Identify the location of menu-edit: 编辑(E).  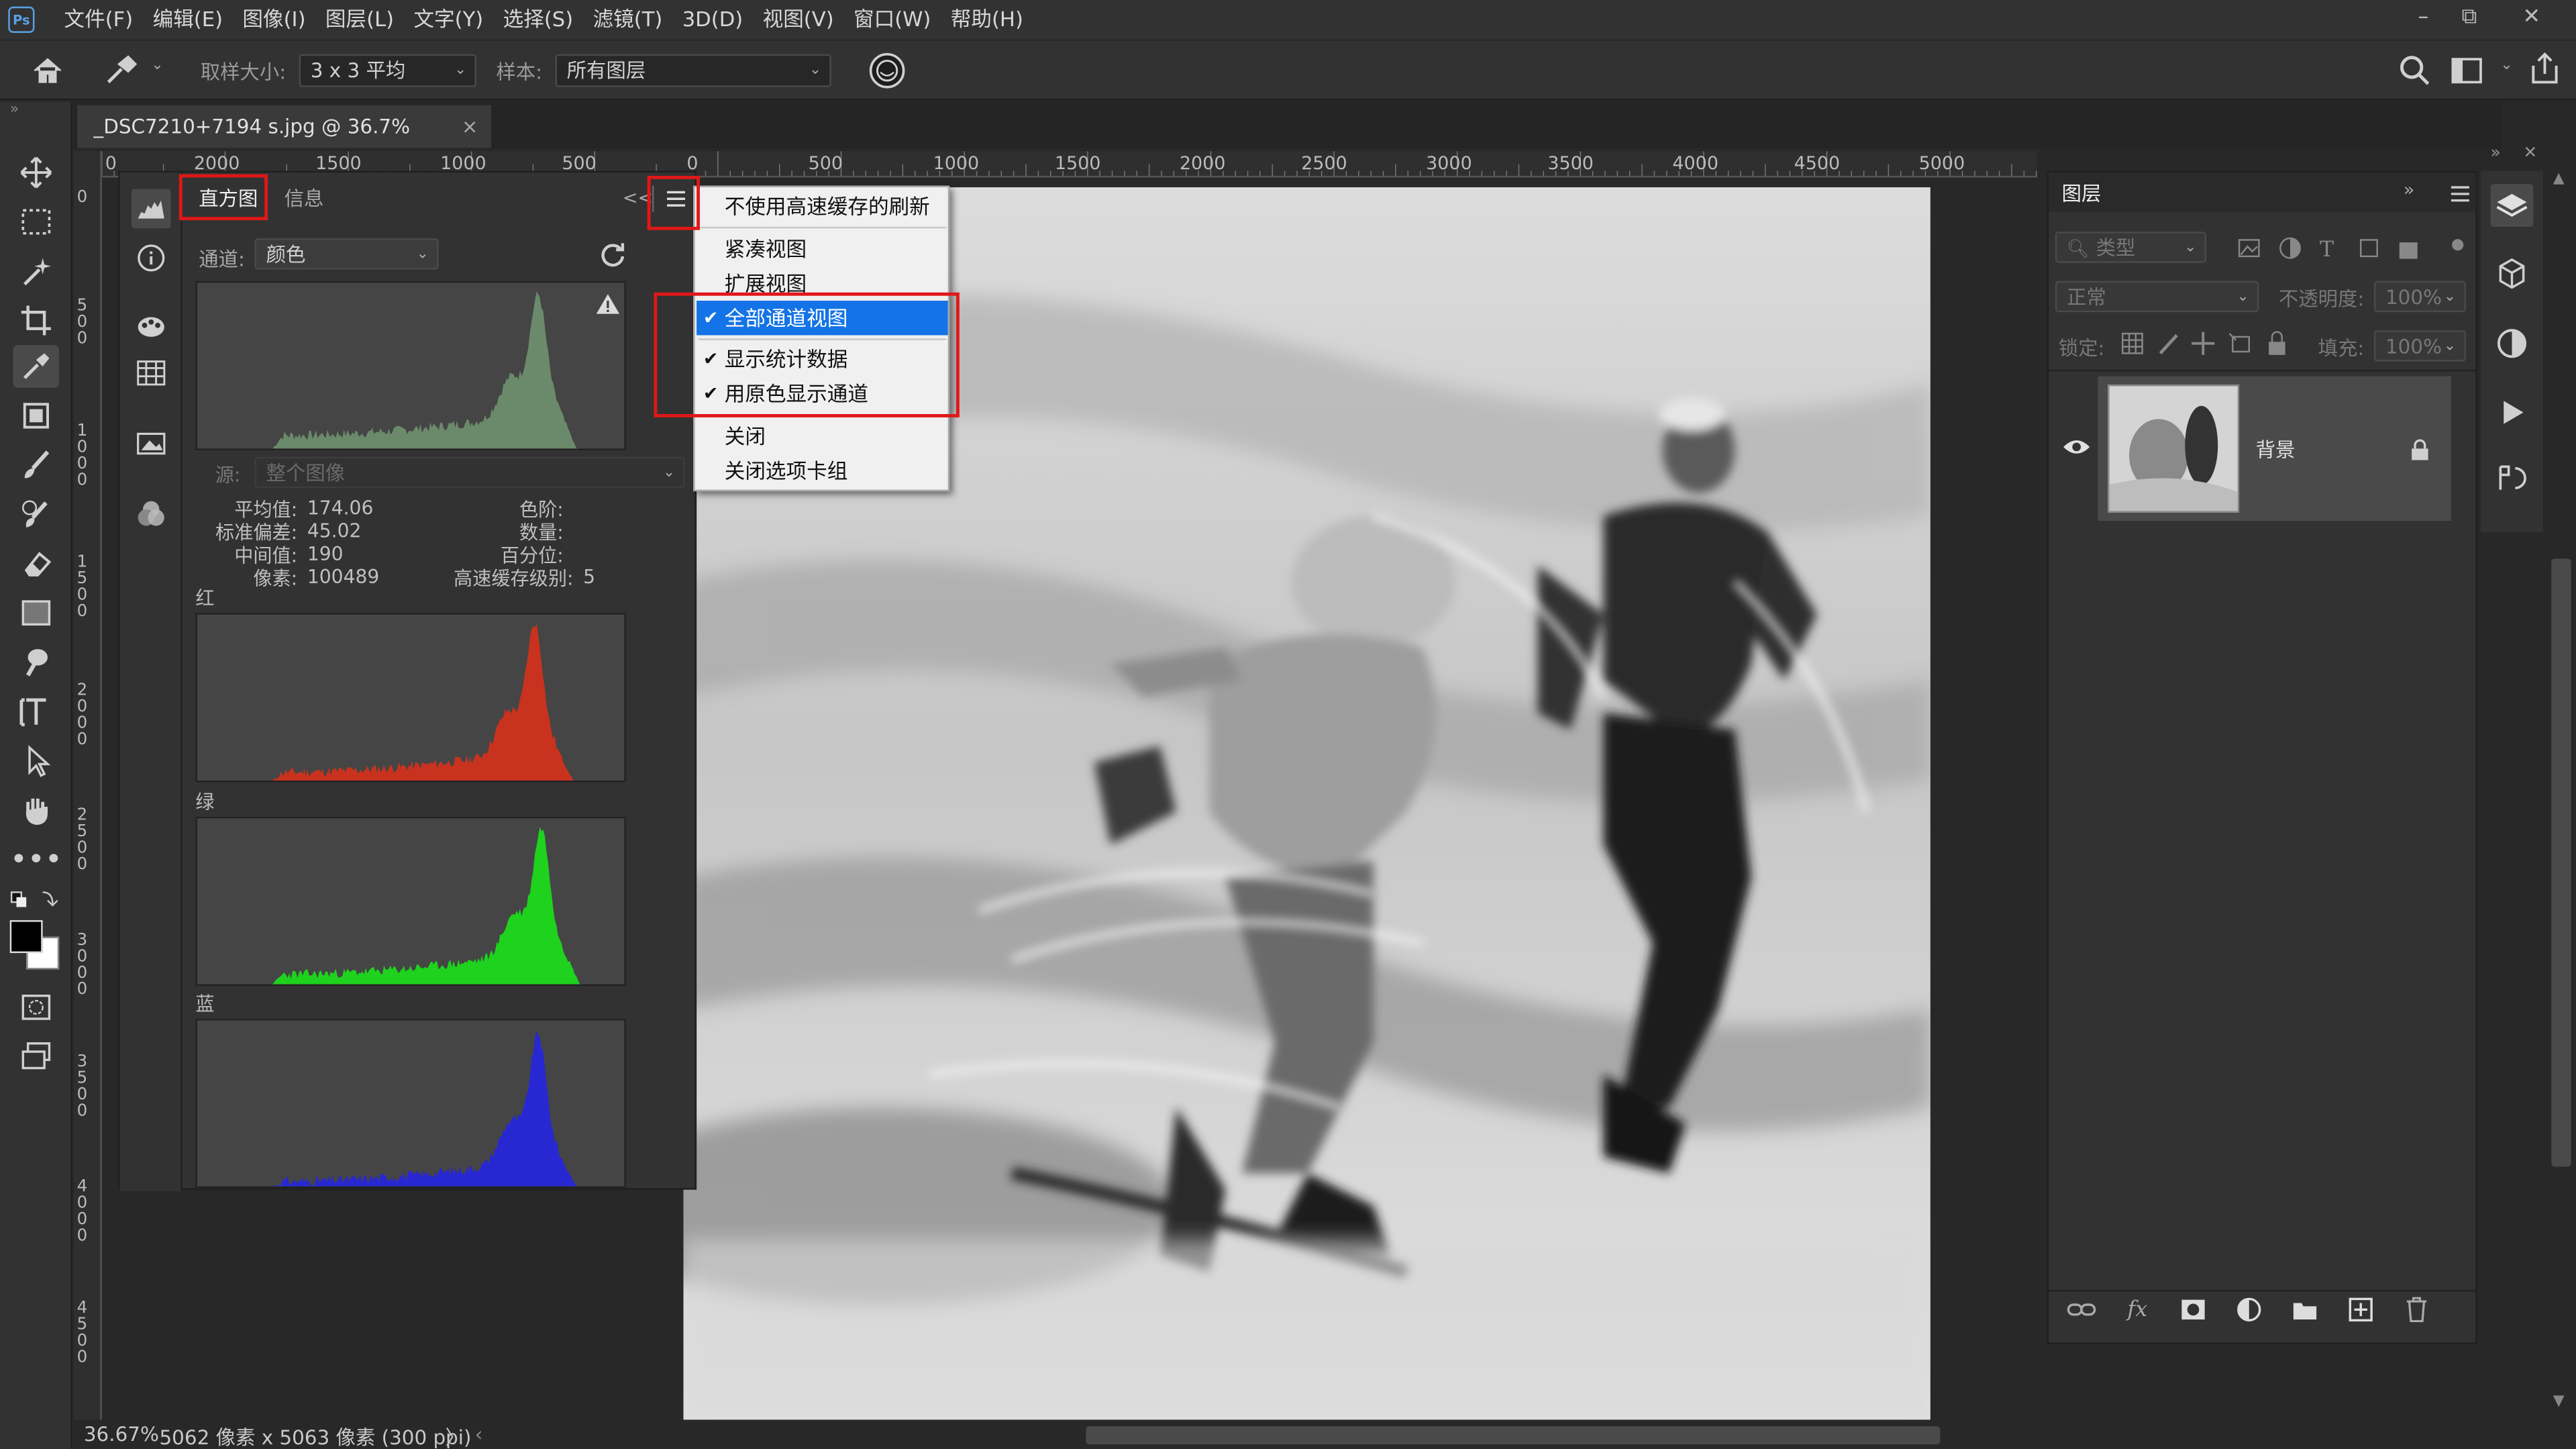
(188, 20).